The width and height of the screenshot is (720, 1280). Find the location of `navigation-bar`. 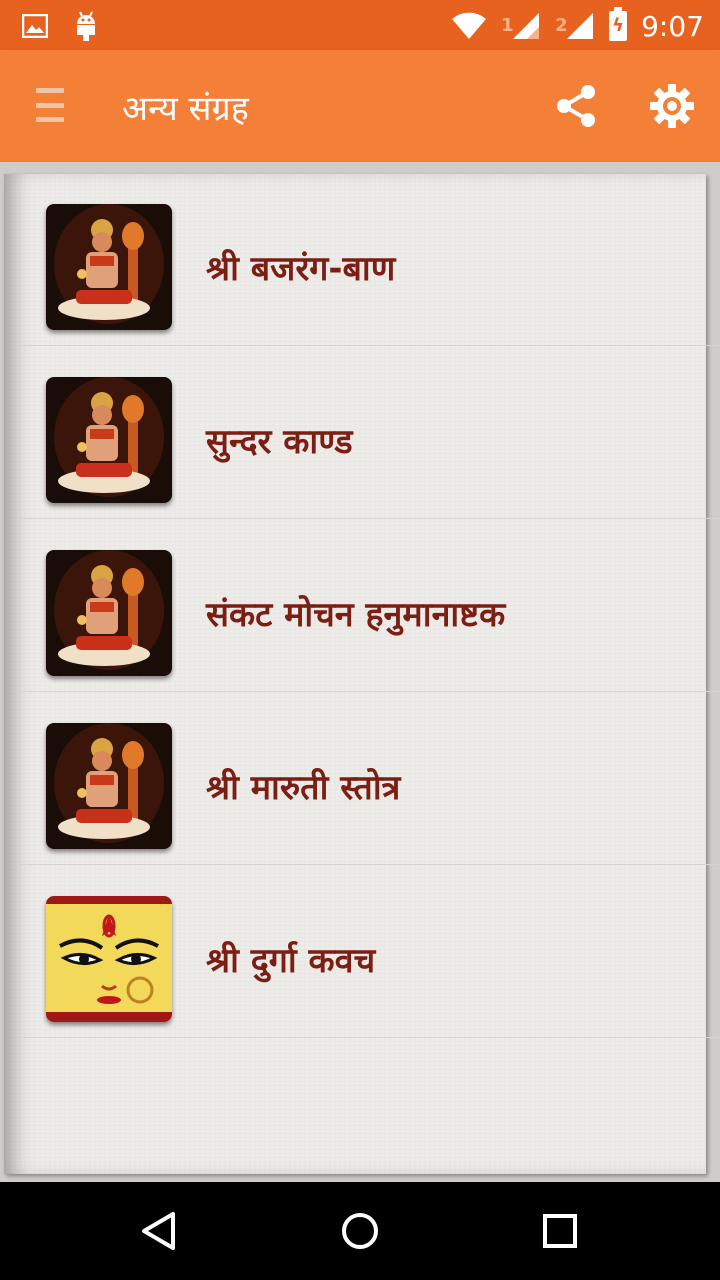

navigation-bar is located at coordinates (360, 1231).